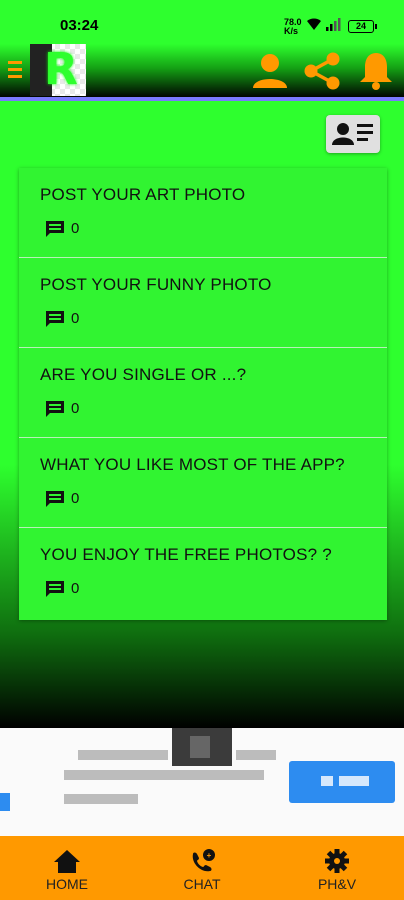 The height and width of the screenshot is (900, 404). What do you see at coordinates (143, 374) in the screenshot?
I see `topic-title: ARE YOU SINGLE OR ...?` at bounding box center [143, 374].